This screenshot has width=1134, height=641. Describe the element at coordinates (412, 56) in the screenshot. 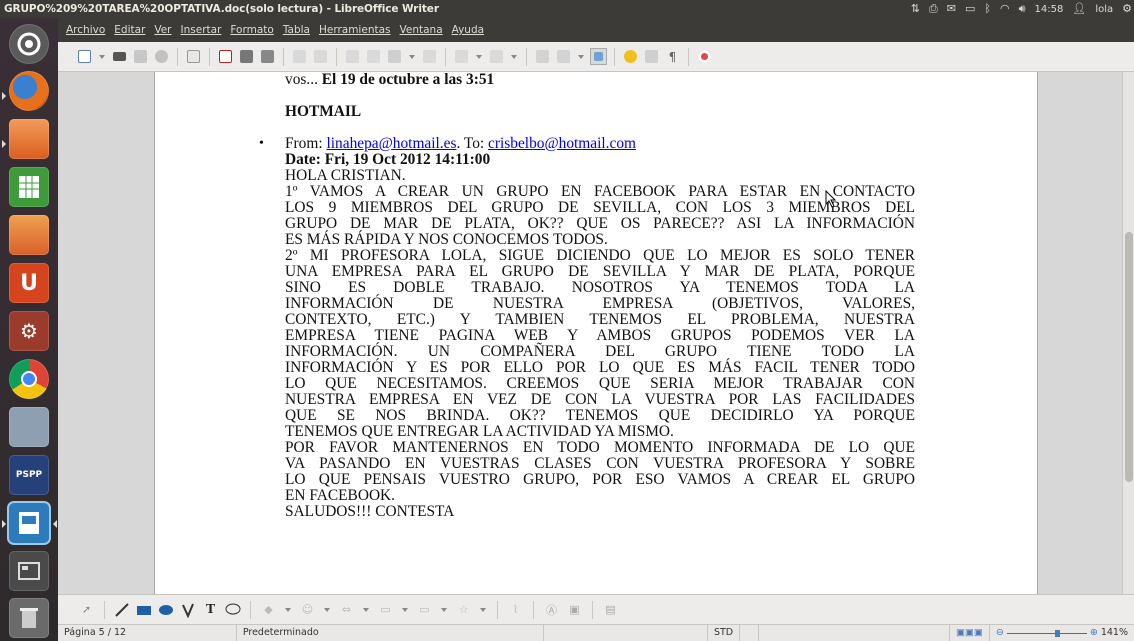

I see `paste-dropdown-arrow` at that location.